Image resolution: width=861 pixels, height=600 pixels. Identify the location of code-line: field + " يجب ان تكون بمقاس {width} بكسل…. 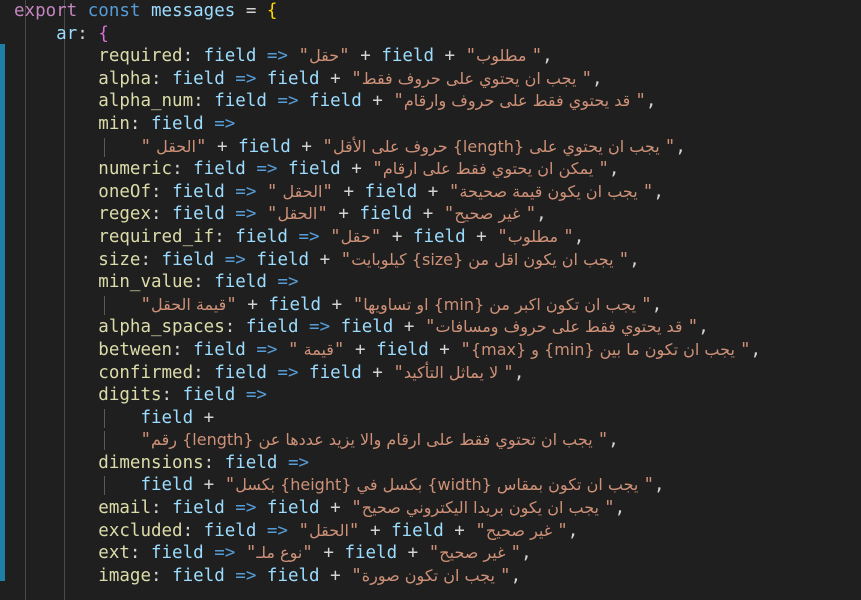
(430, 485).